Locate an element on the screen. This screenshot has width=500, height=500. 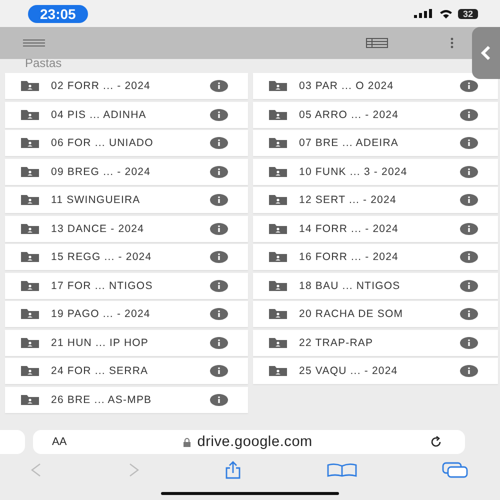
signal-icon is located at coordinates (424, 13).